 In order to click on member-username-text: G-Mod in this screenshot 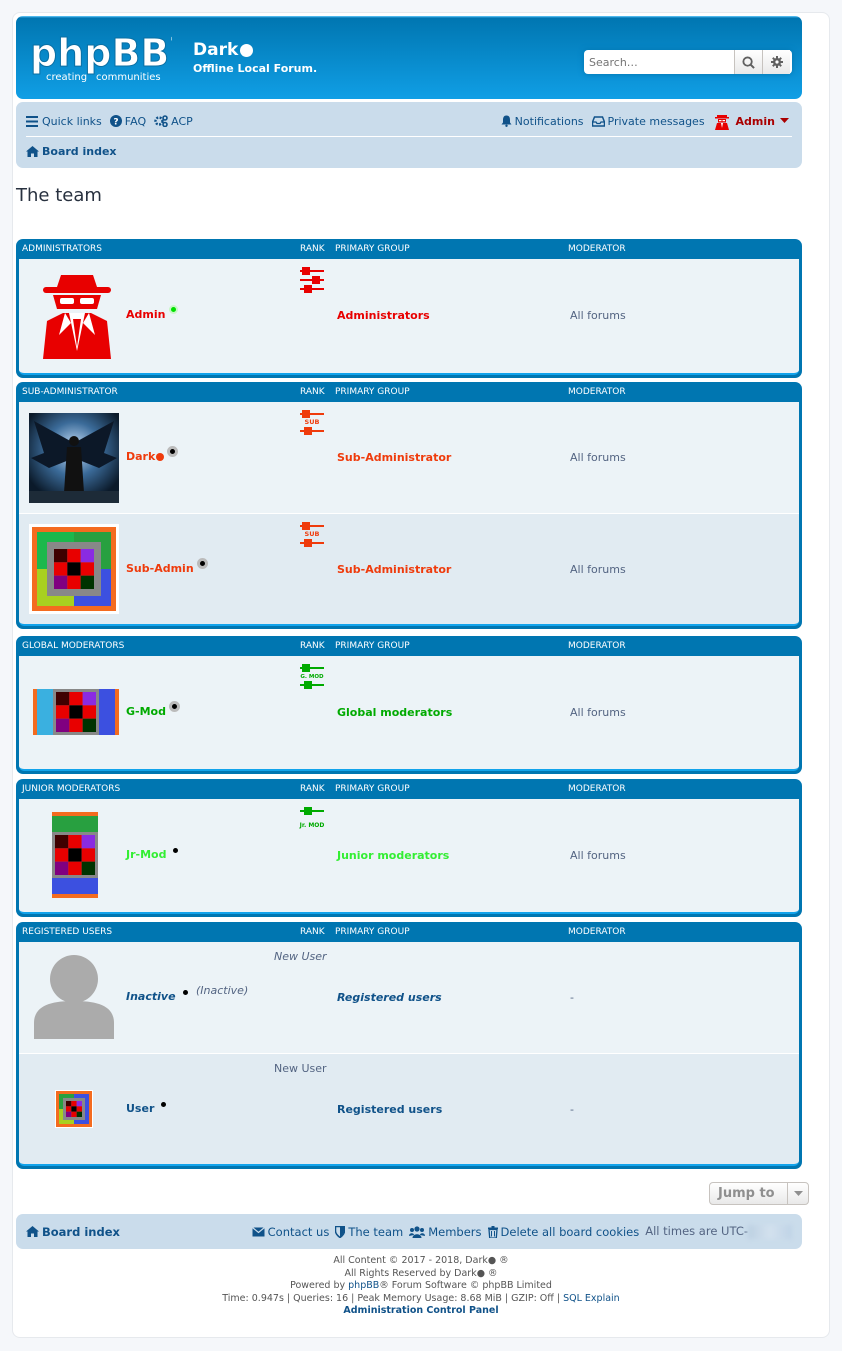, I will do `click(146, 711)`.